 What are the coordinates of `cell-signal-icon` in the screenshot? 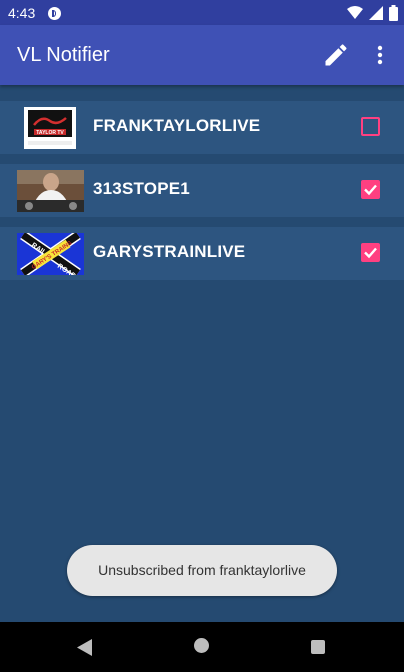 It's located at (376, 13).